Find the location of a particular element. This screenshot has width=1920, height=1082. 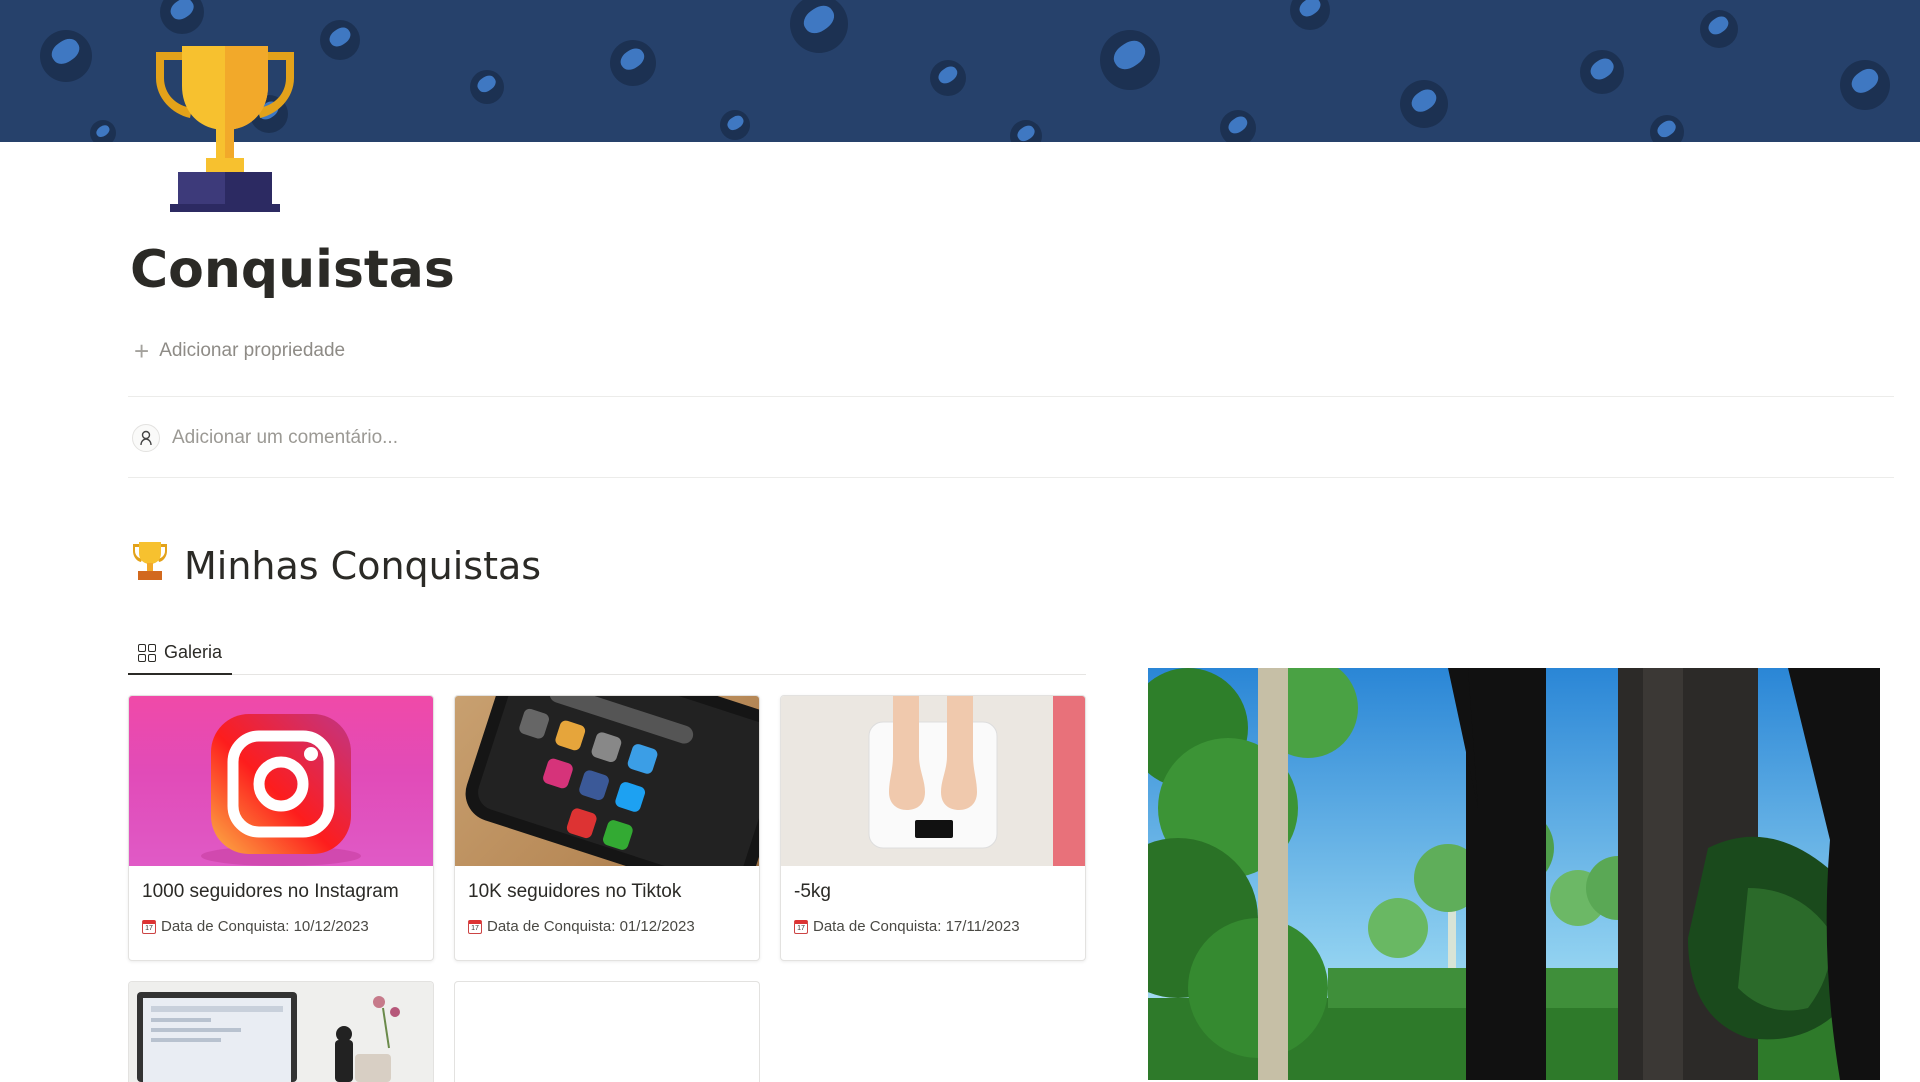

card-date-property: 17 Data de Conquista: 17/11/2023 is located at coordinates (907, 926).